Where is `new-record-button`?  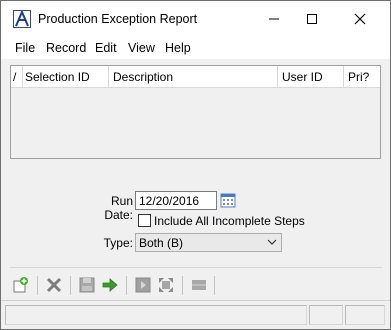
new-record-button is located at coordinates (20, 285).